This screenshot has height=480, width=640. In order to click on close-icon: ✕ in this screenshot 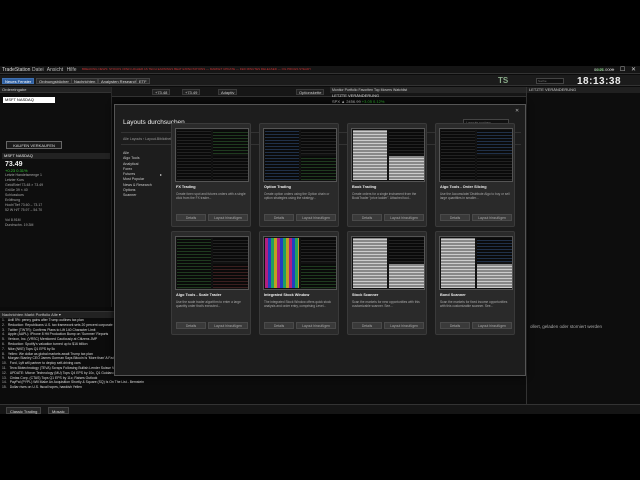, I will do `click(517, 111)`.